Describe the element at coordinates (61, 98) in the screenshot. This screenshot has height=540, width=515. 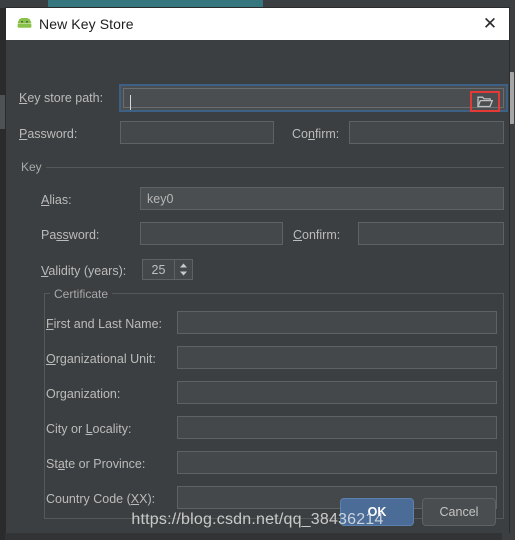
I see `key-store-path-label: Key store path:` at that location.